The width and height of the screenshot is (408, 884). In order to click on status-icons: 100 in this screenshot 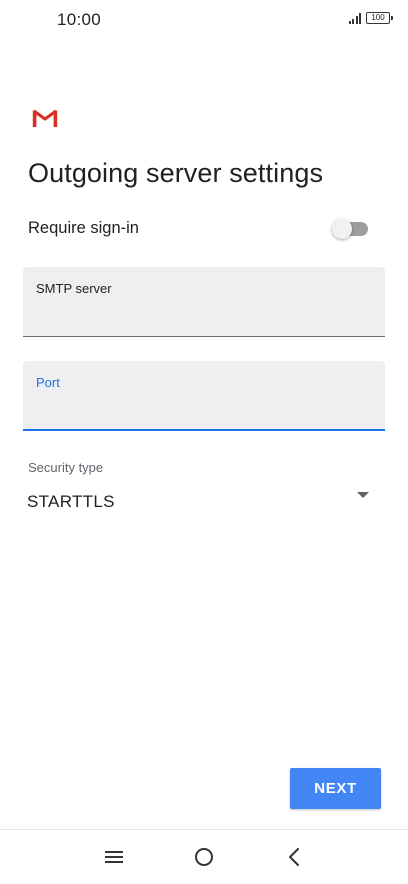, I will do `click(370, 18)`.